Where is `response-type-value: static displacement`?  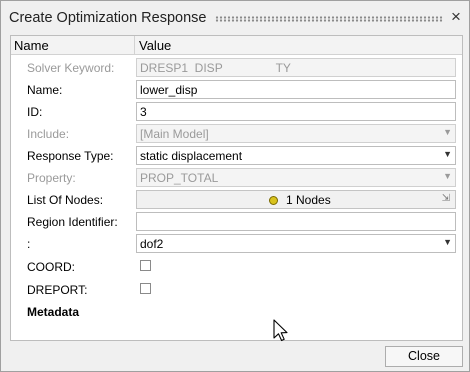
response-type-value: static displacement is located at coordinates (191, 156).